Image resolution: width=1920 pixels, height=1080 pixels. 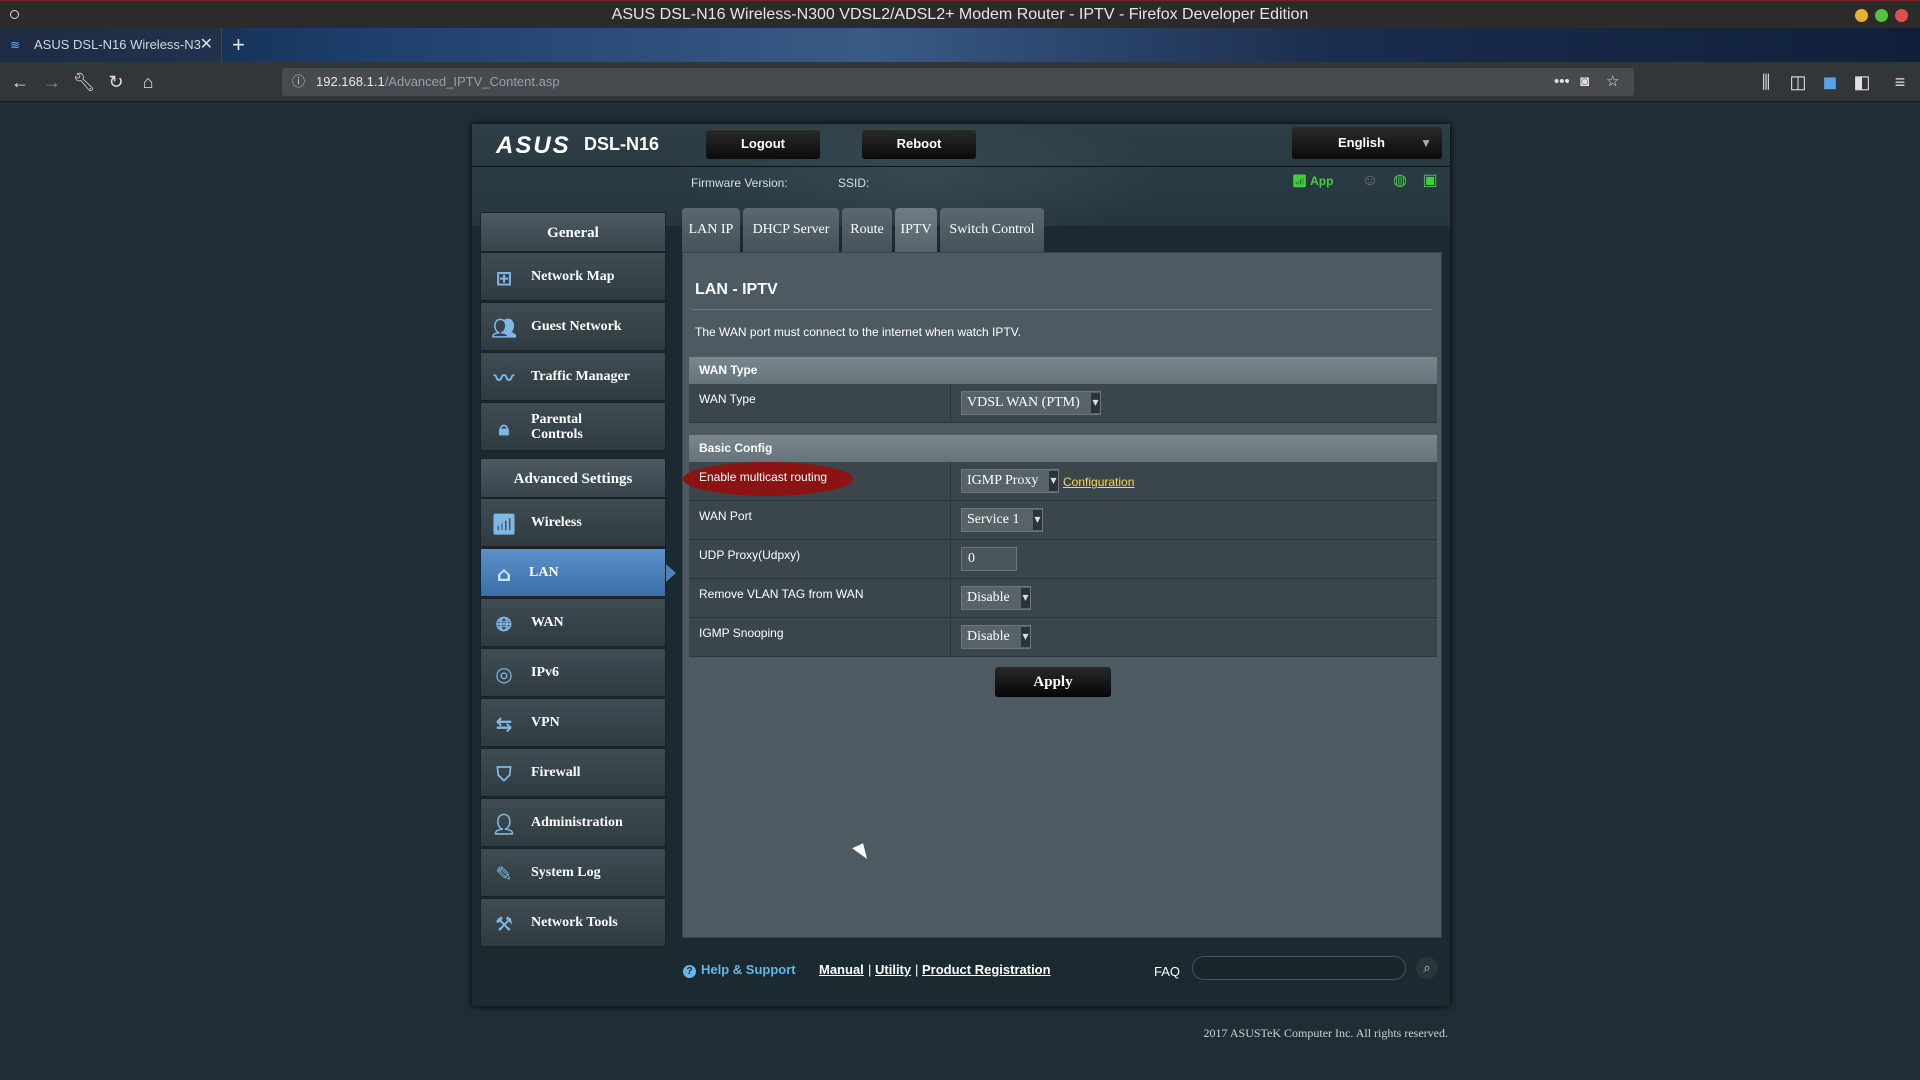 What do you see at coordinates (919, 144) in the screenshot?
I see `reboot-button: Reboot` at bounding box center [919, 144].